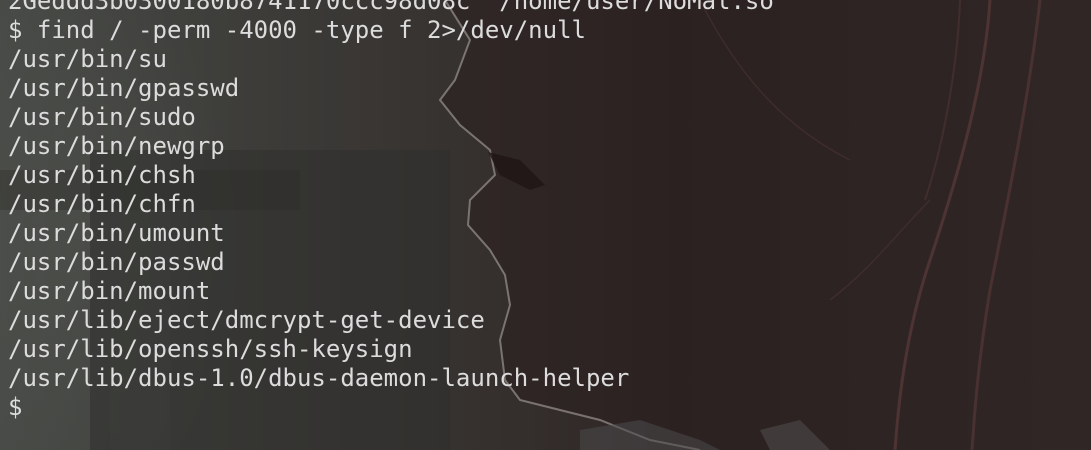 The image size is (1091, 450). I want to click on result-line: /usr/lib/eject/dmcrypt-get-device, so click(246, 320).